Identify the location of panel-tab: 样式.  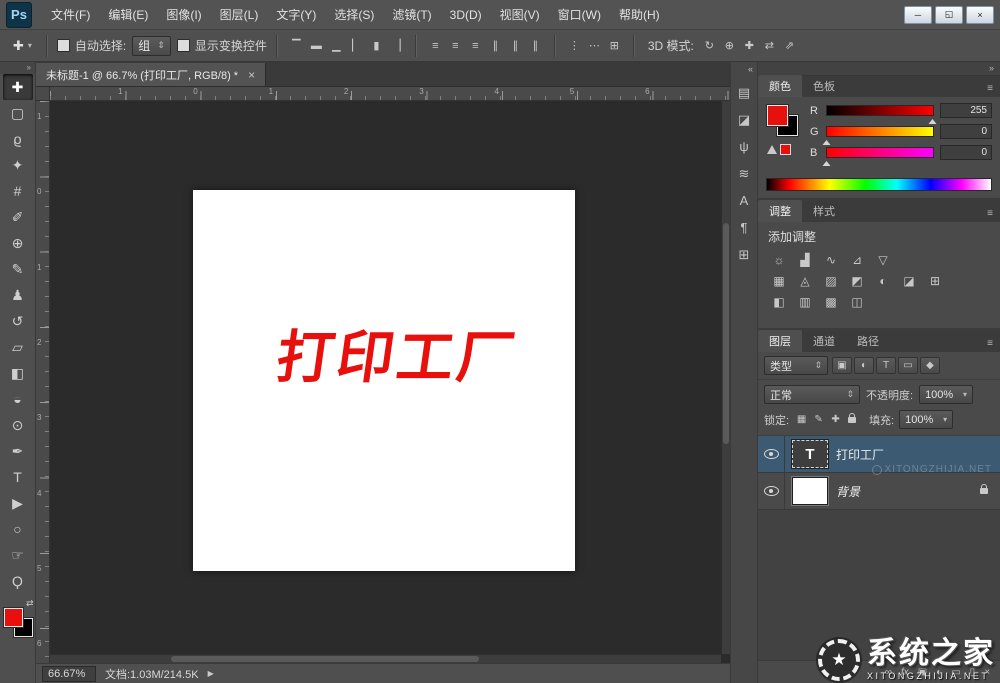
(824, 211).